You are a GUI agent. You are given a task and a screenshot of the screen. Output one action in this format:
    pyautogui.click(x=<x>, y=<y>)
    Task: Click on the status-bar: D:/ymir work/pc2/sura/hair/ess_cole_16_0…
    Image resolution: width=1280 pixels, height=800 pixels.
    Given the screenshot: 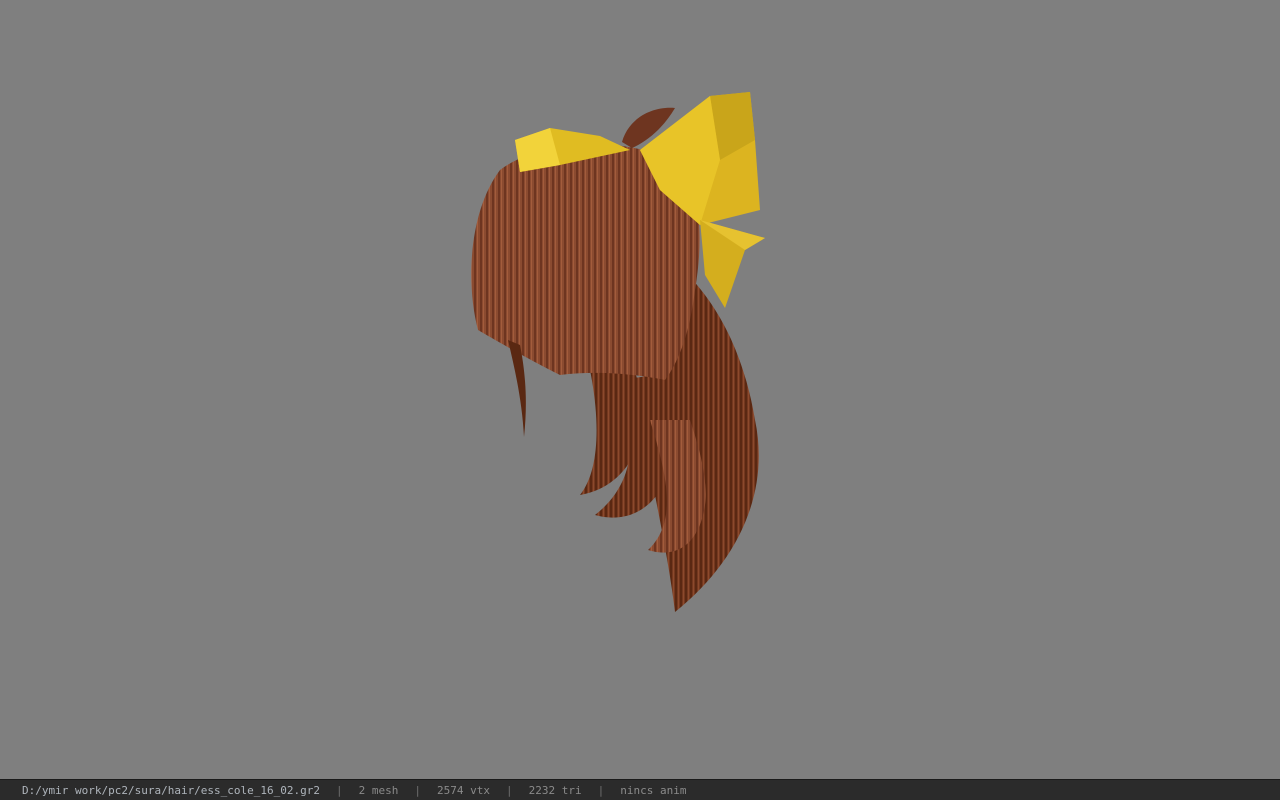 What is the action you would take?
    pyautogui.click(x=640, y=789)
    